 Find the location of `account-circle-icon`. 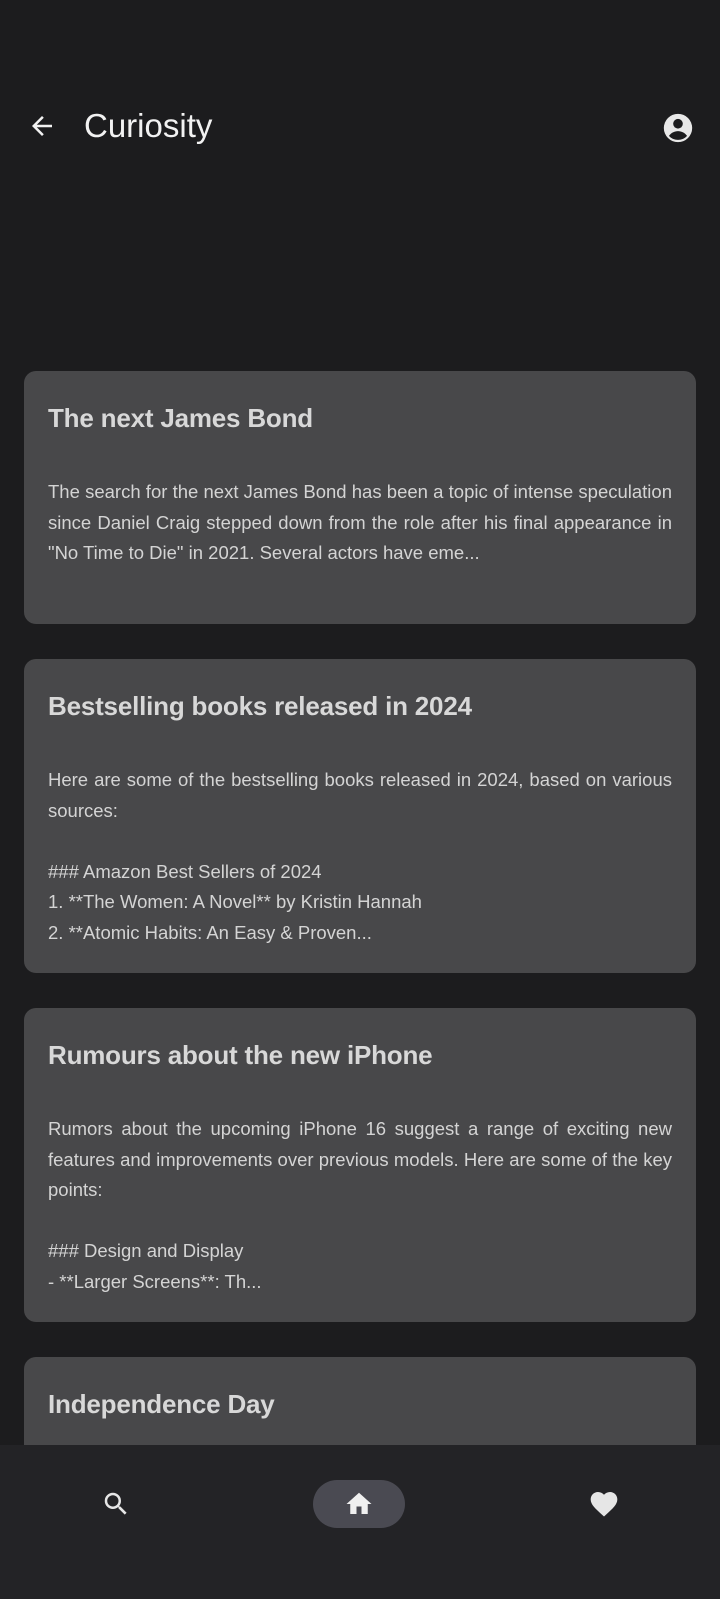

account-circle-icon is located at coordinates (678, 128).